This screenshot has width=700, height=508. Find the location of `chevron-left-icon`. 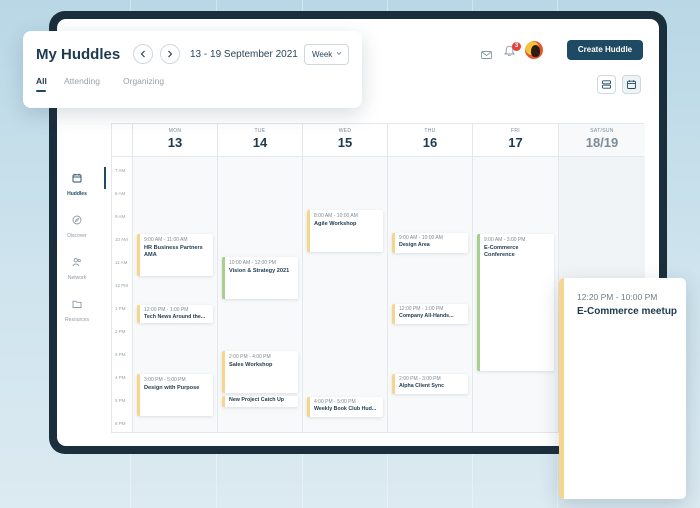

chevron-left-icon is located at coordinates (142, 54).